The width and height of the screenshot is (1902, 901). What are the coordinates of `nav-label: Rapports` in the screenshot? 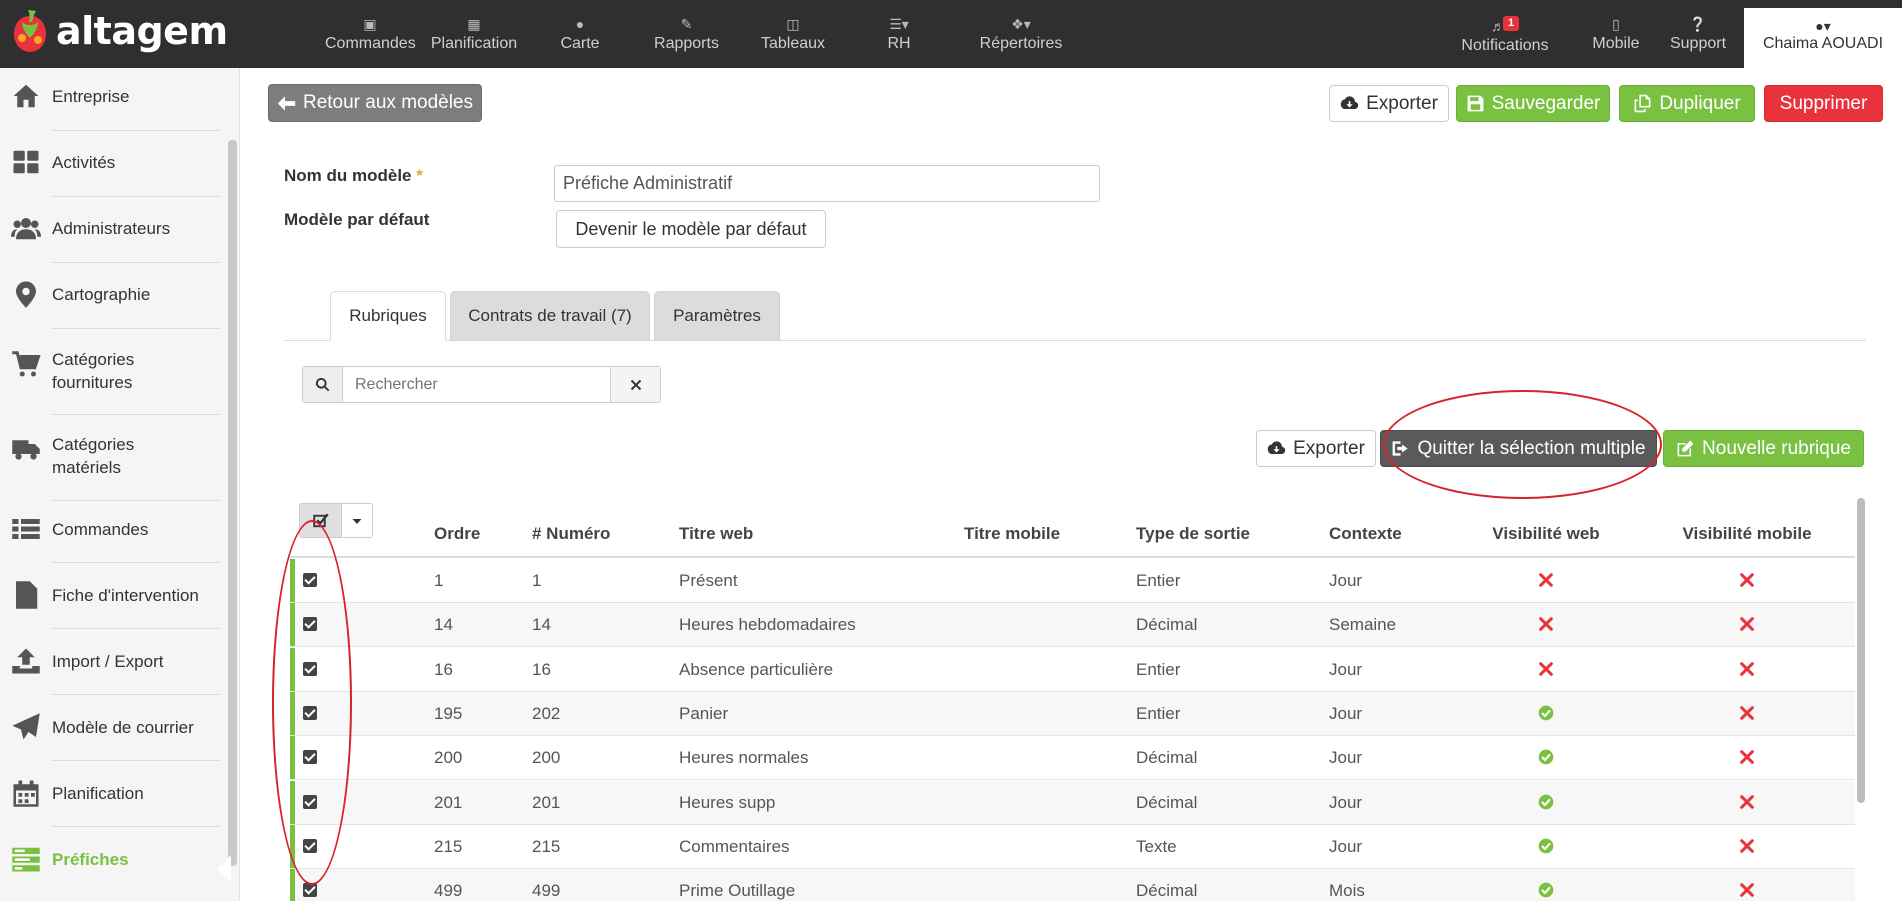 It's located at (686, 43).